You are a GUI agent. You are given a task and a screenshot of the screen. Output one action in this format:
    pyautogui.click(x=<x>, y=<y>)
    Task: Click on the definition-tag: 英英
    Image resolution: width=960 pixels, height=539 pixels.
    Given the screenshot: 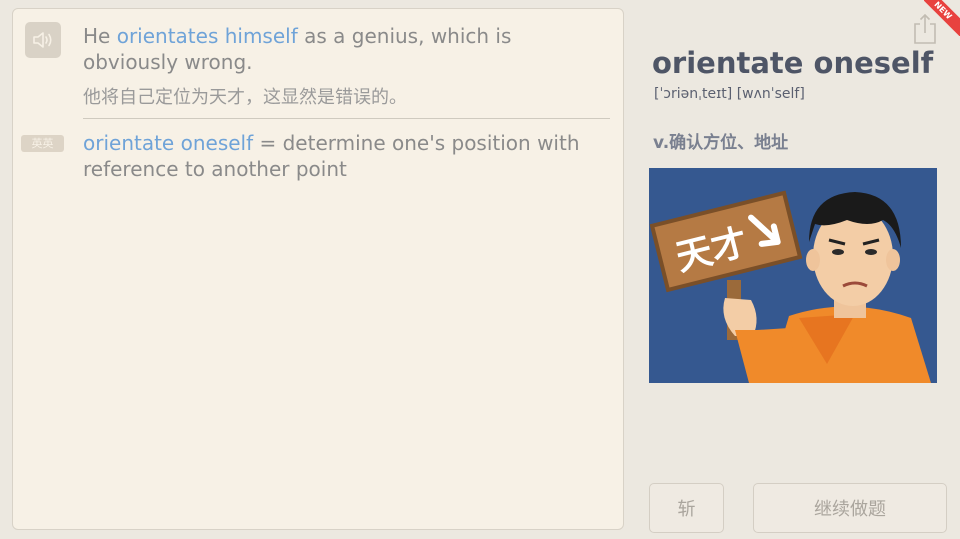 What is the action you would take?
    pyautogui.click(x=42, y=143)
    